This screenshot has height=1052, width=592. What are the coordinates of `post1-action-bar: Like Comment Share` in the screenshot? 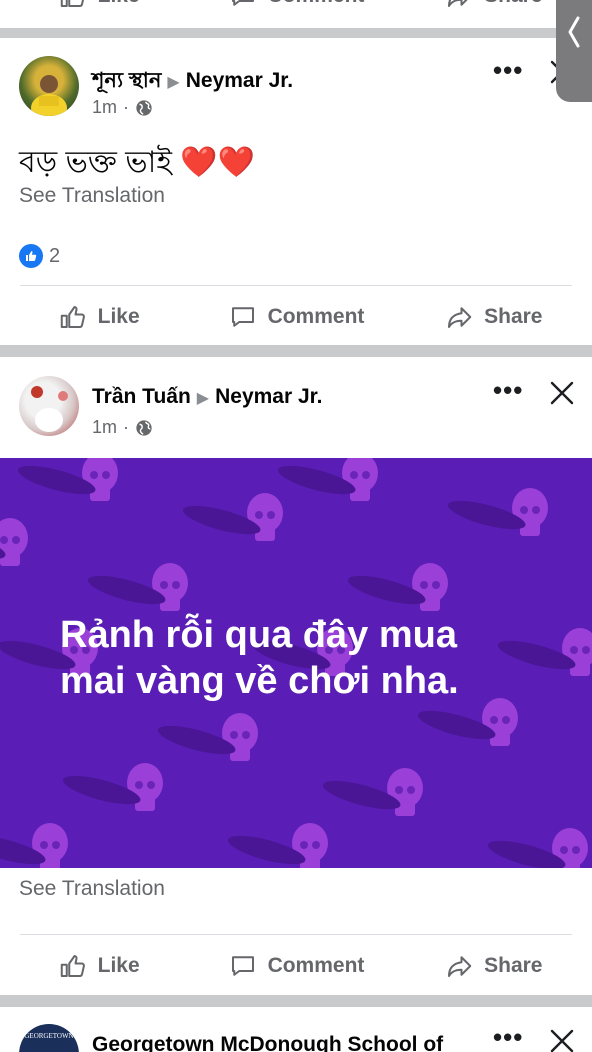 It's located at (296, 317).